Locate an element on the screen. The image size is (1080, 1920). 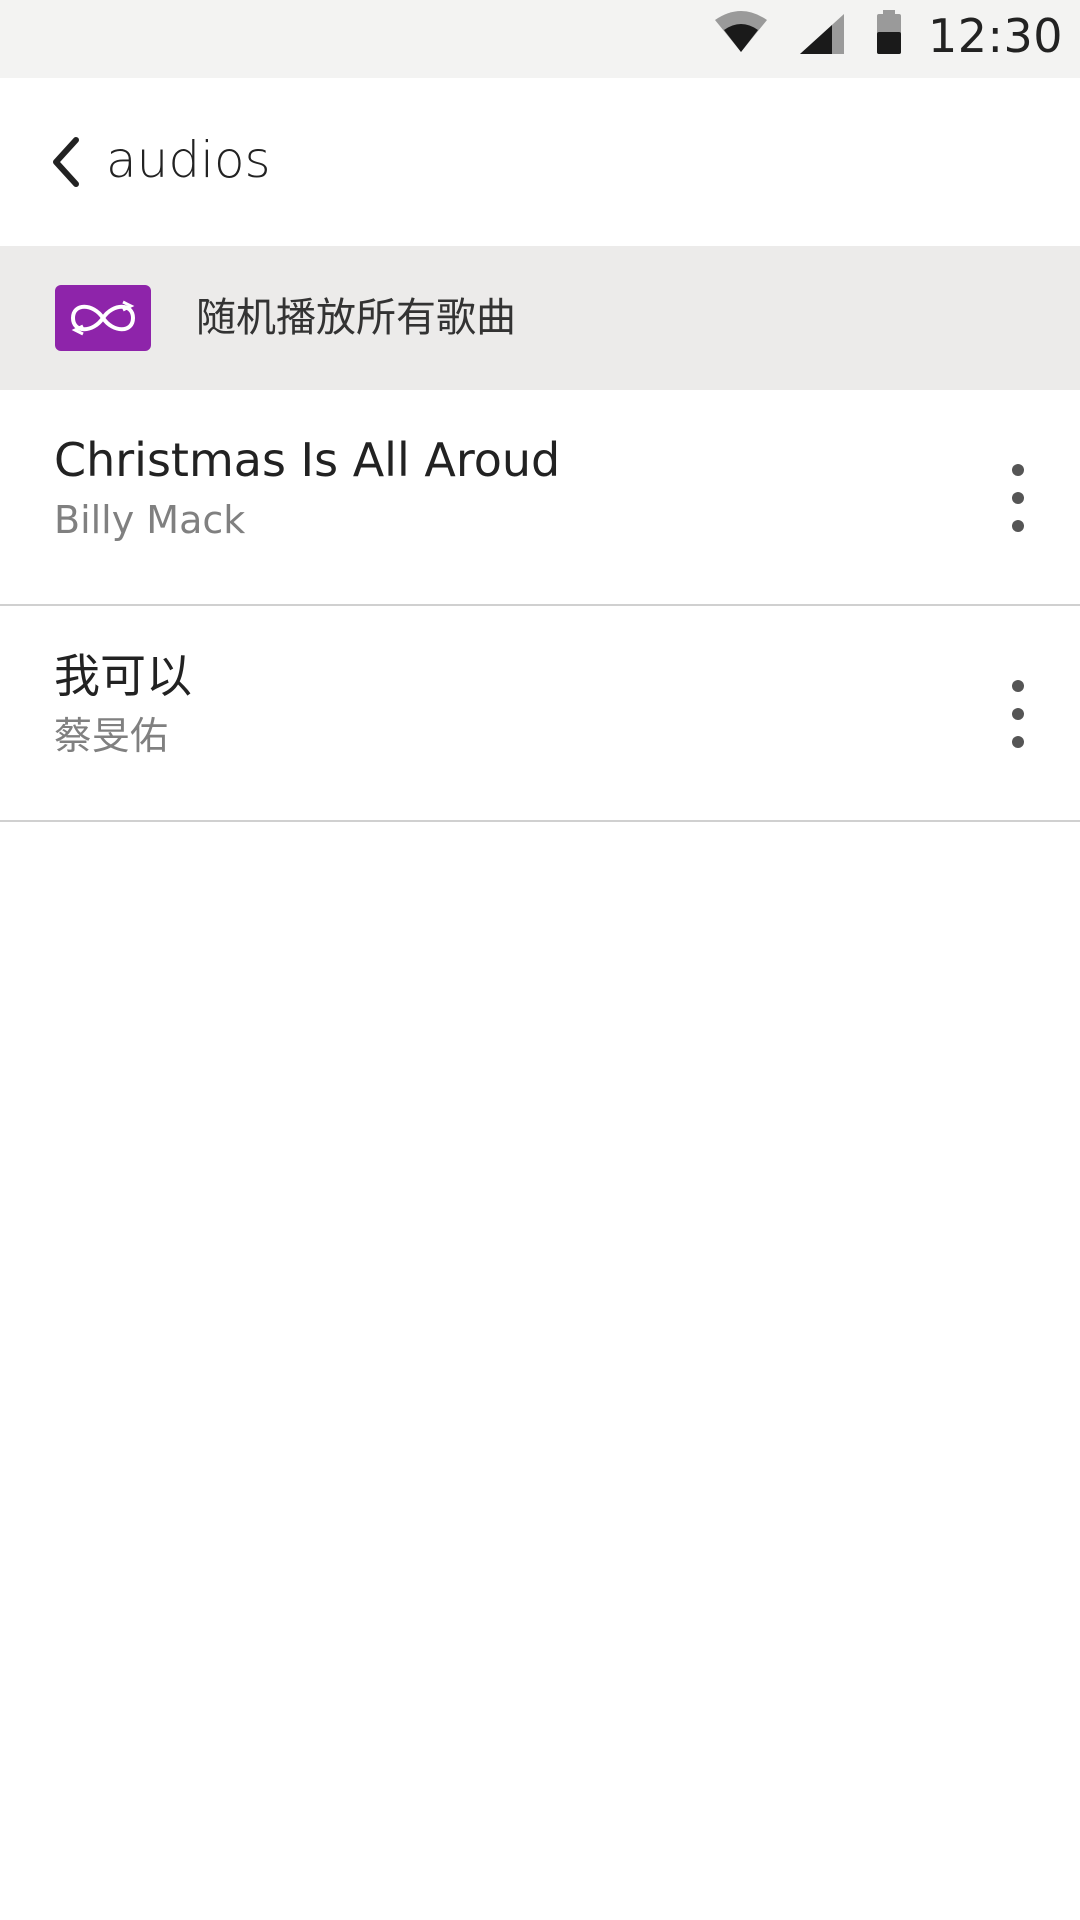
song-title: Christmas Is All Aroud is located at coordinates (307, 460).